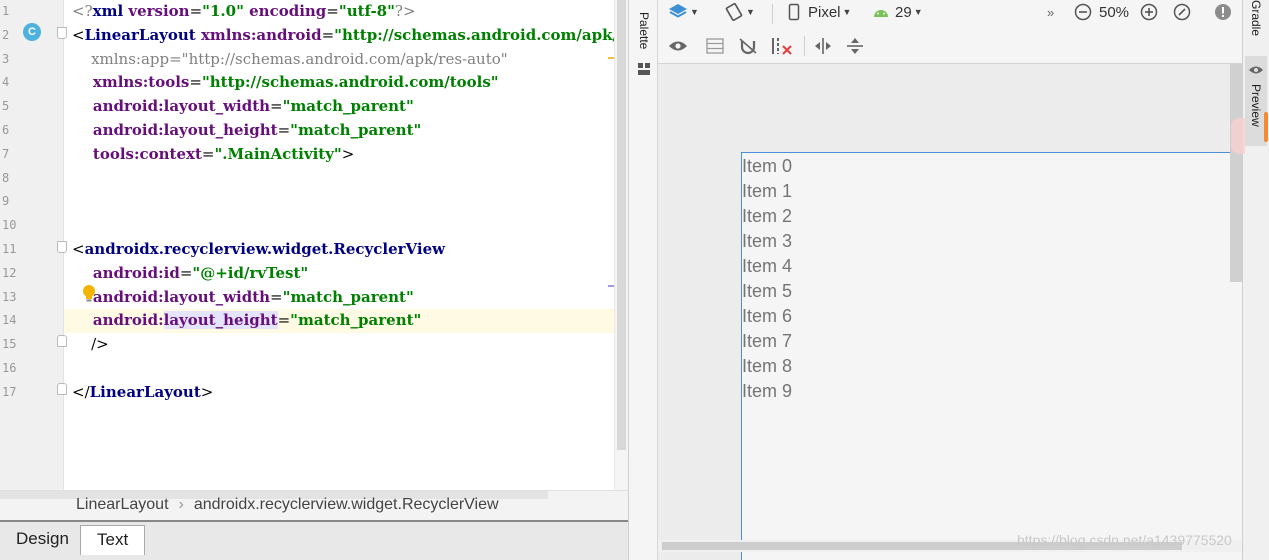  What do you see at coordinates (314, 540) in the screenshot?
I see `editor-mode-tabs: Design Text` at bounding box center [314, 540].